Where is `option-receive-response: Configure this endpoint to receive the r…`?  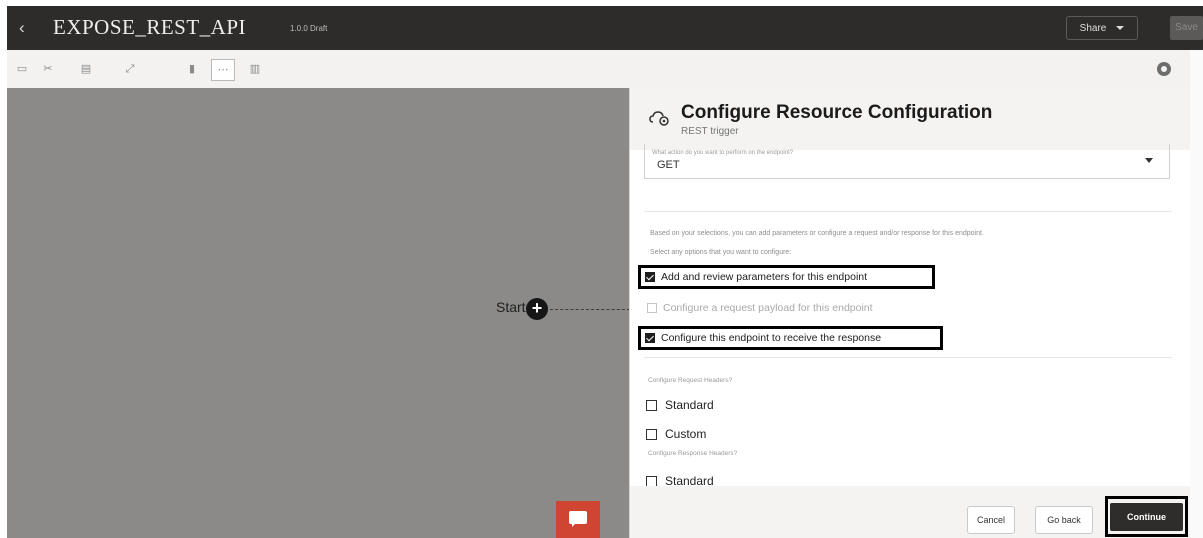 option-receive-response: Configure this endpoint to receive the r… is located at coordinates (790, 338).